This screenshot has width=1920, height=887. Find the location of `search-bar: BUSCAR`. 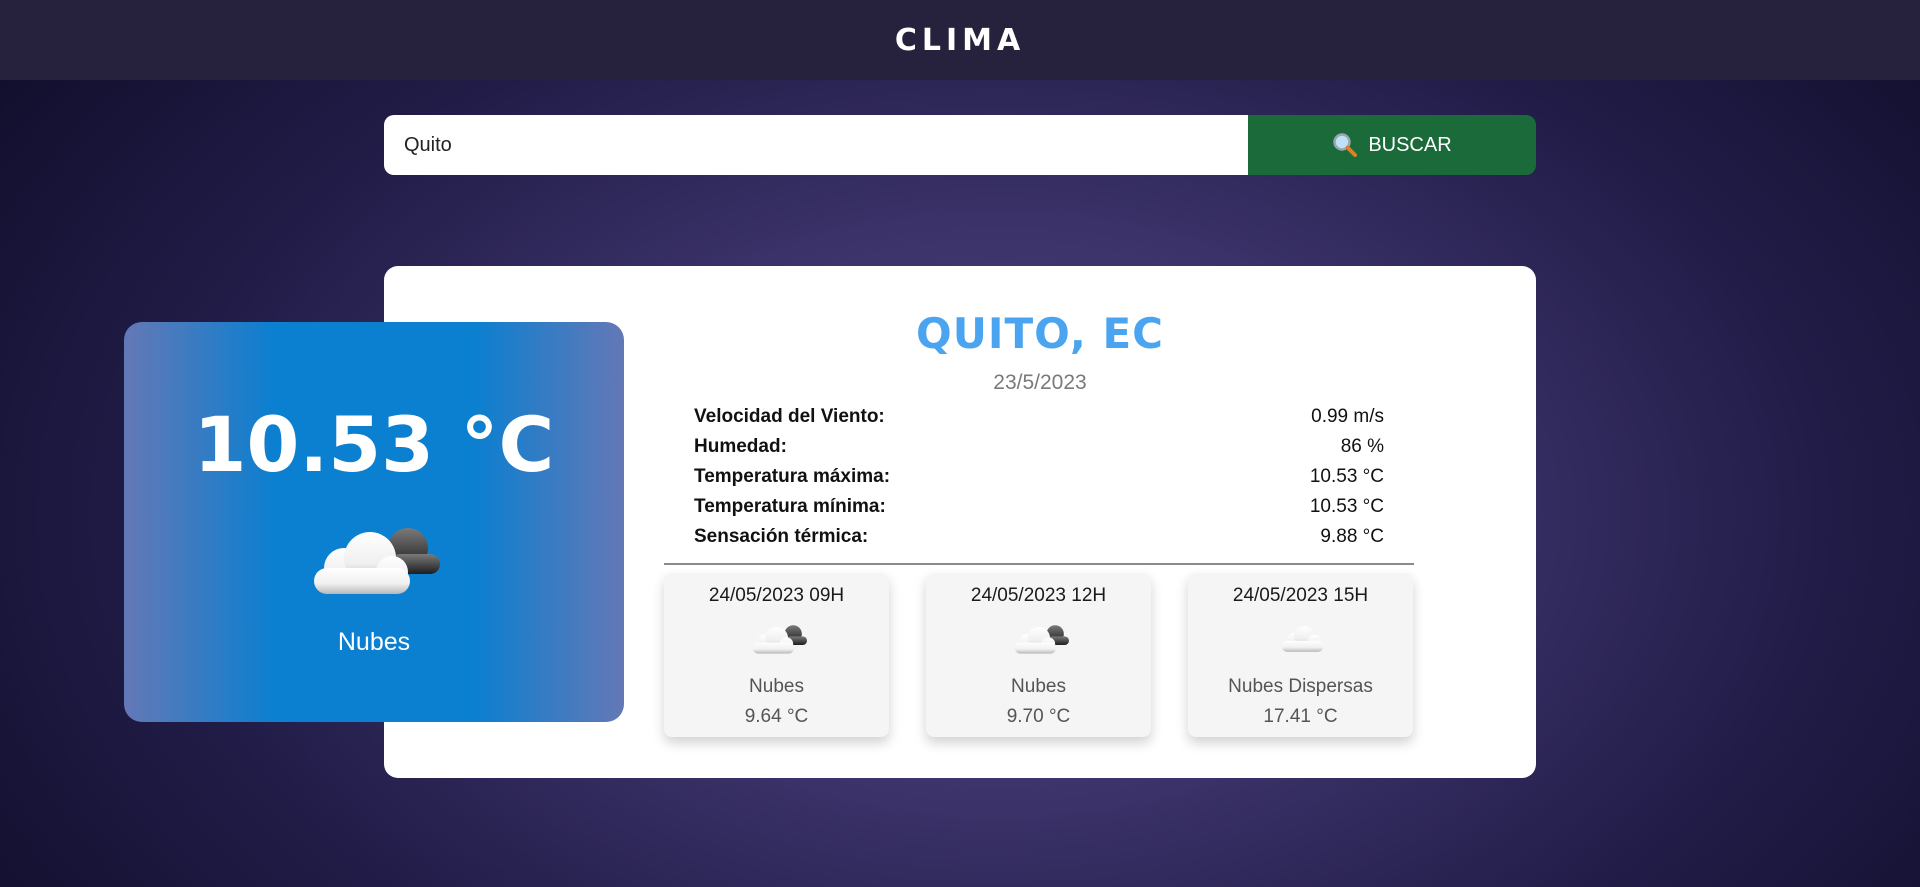

search-bar: BUSCAR is located at coordinates (960, 145).